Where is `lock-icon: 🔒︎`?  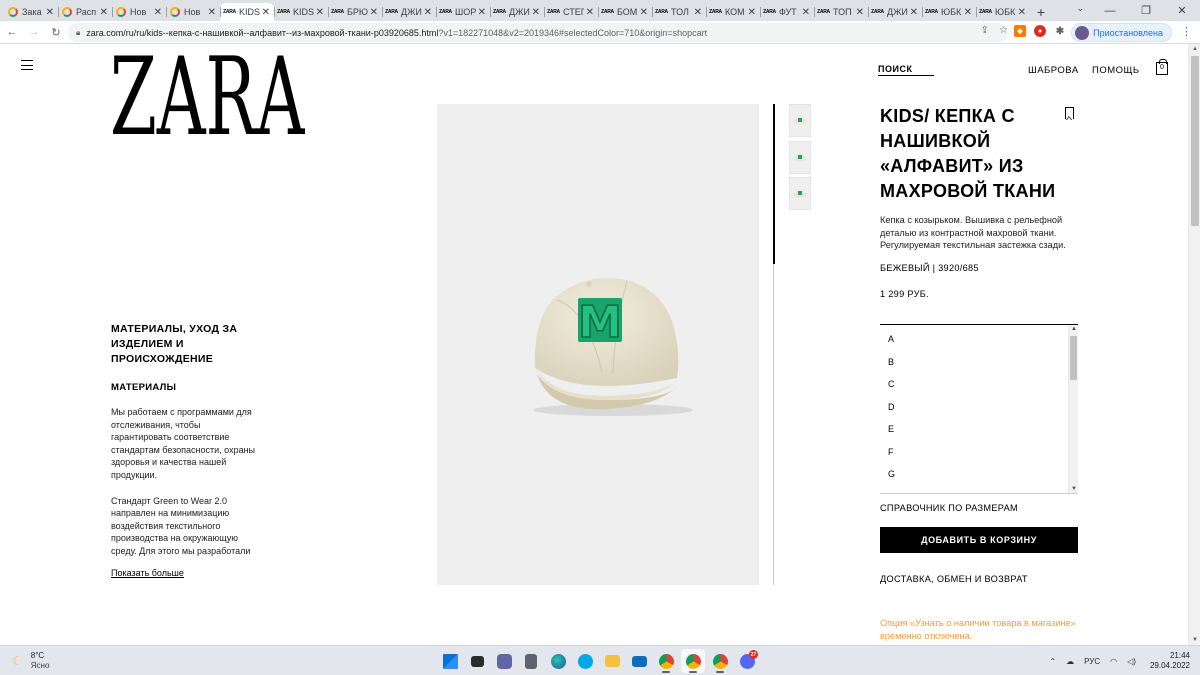 lock-icon: 🔒︎ is located at coordinates (78, 33).